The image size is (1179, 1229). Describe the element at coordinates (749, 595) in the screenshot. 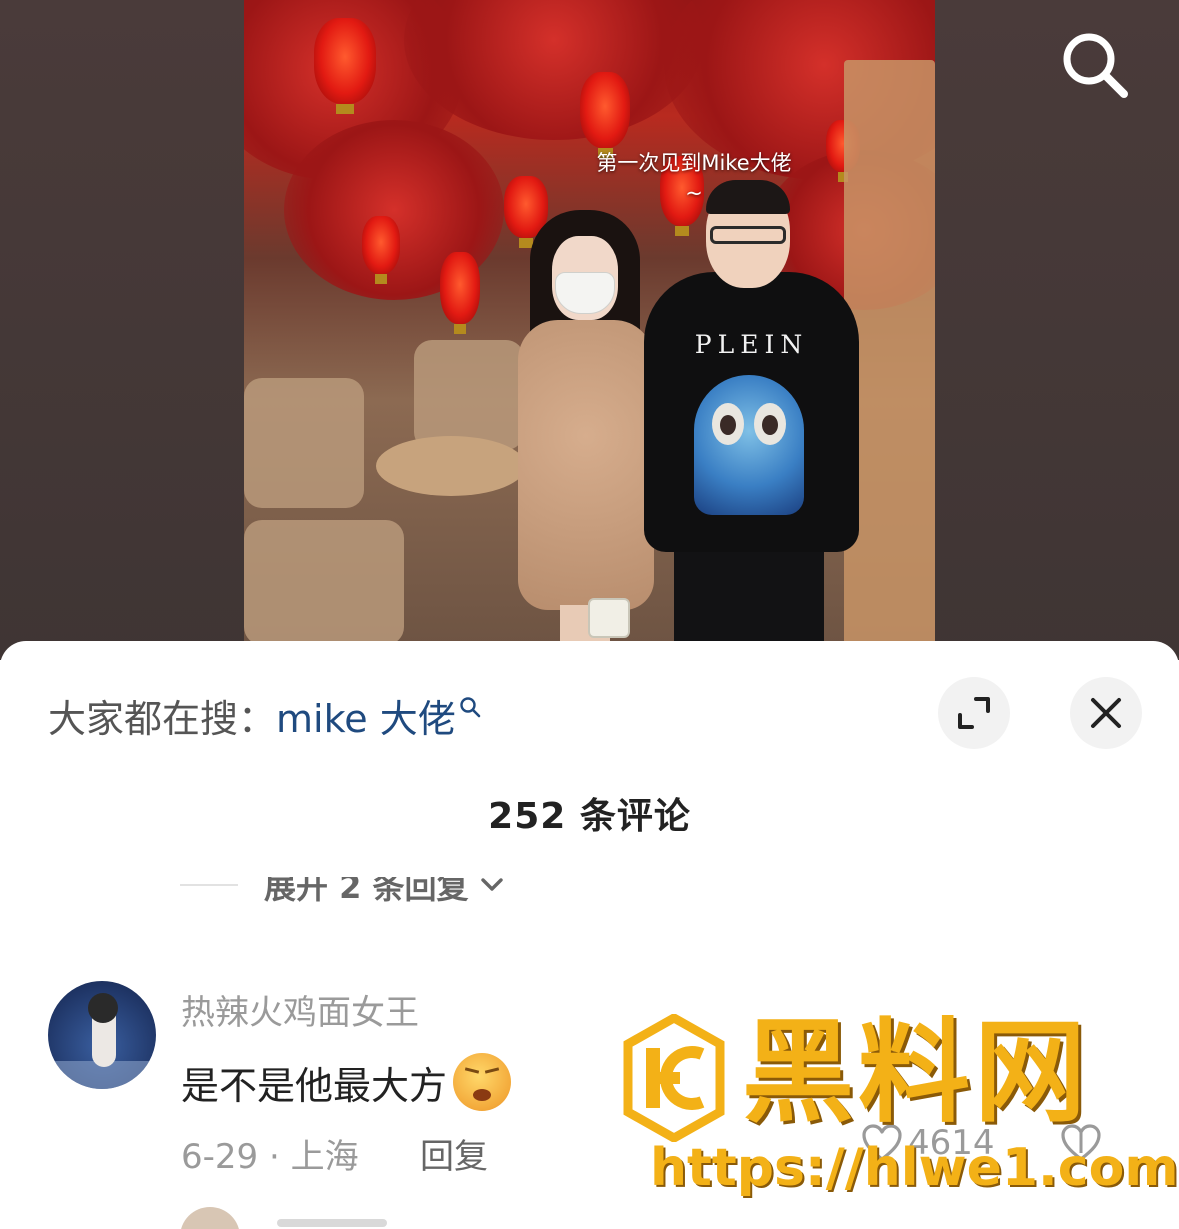

I see `pants` at that location.